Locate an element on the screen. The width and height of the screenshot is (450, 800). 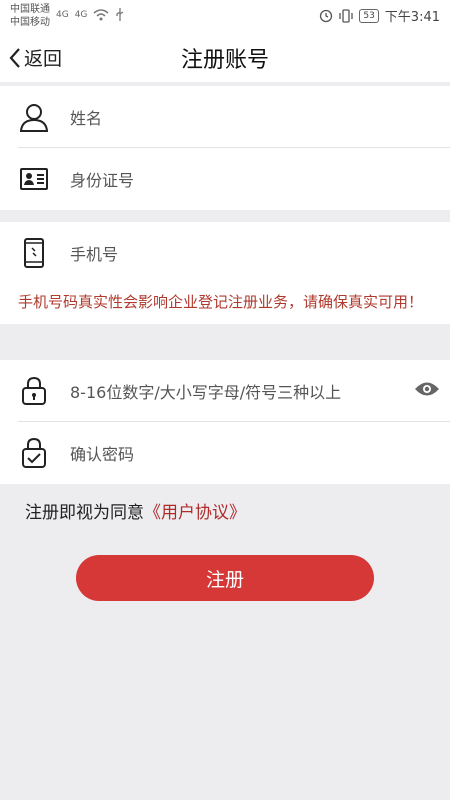
alarm-icon is located at coordinates (326, 15).